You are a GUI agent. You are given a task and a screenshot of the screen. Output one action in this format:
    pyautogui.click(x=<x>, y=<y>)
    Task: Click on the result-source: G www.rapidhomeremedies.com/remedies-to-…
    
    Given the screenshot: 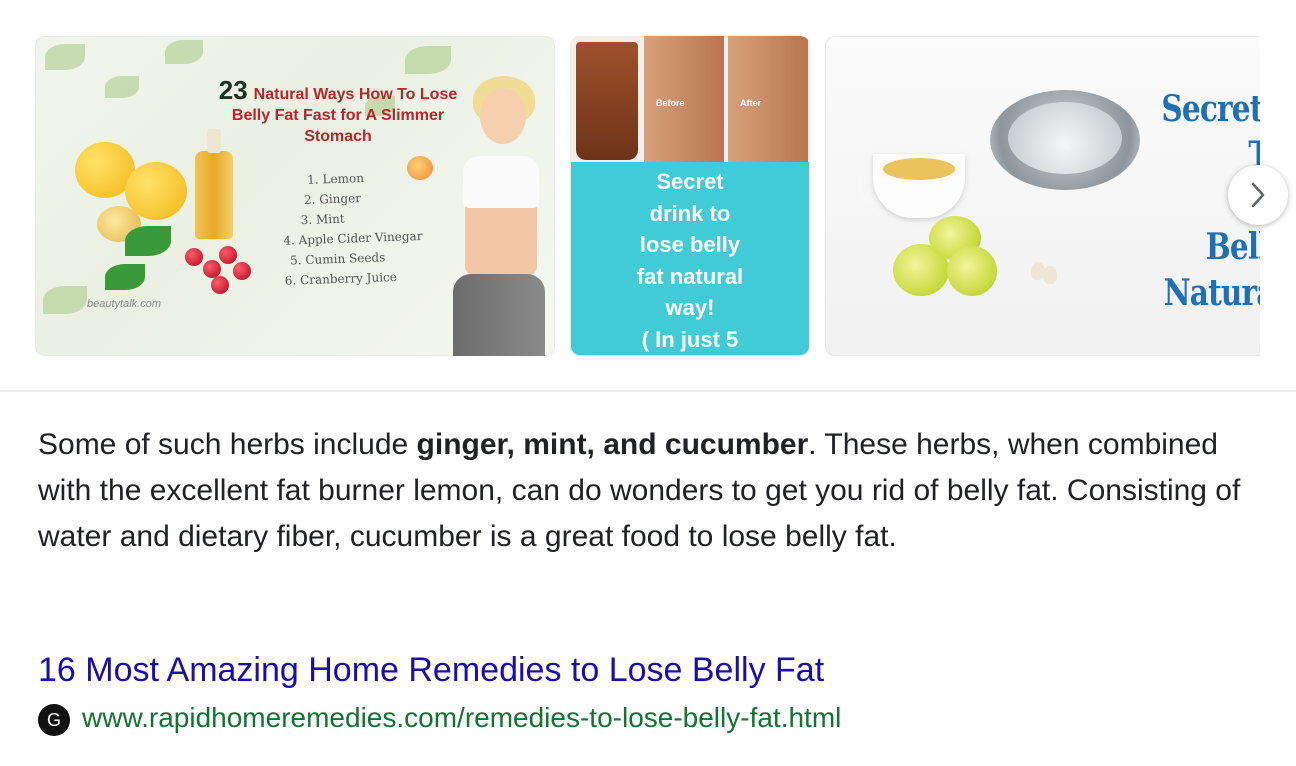 What is the action you would take?
    pyautogui.click(x=439, y=718)
    